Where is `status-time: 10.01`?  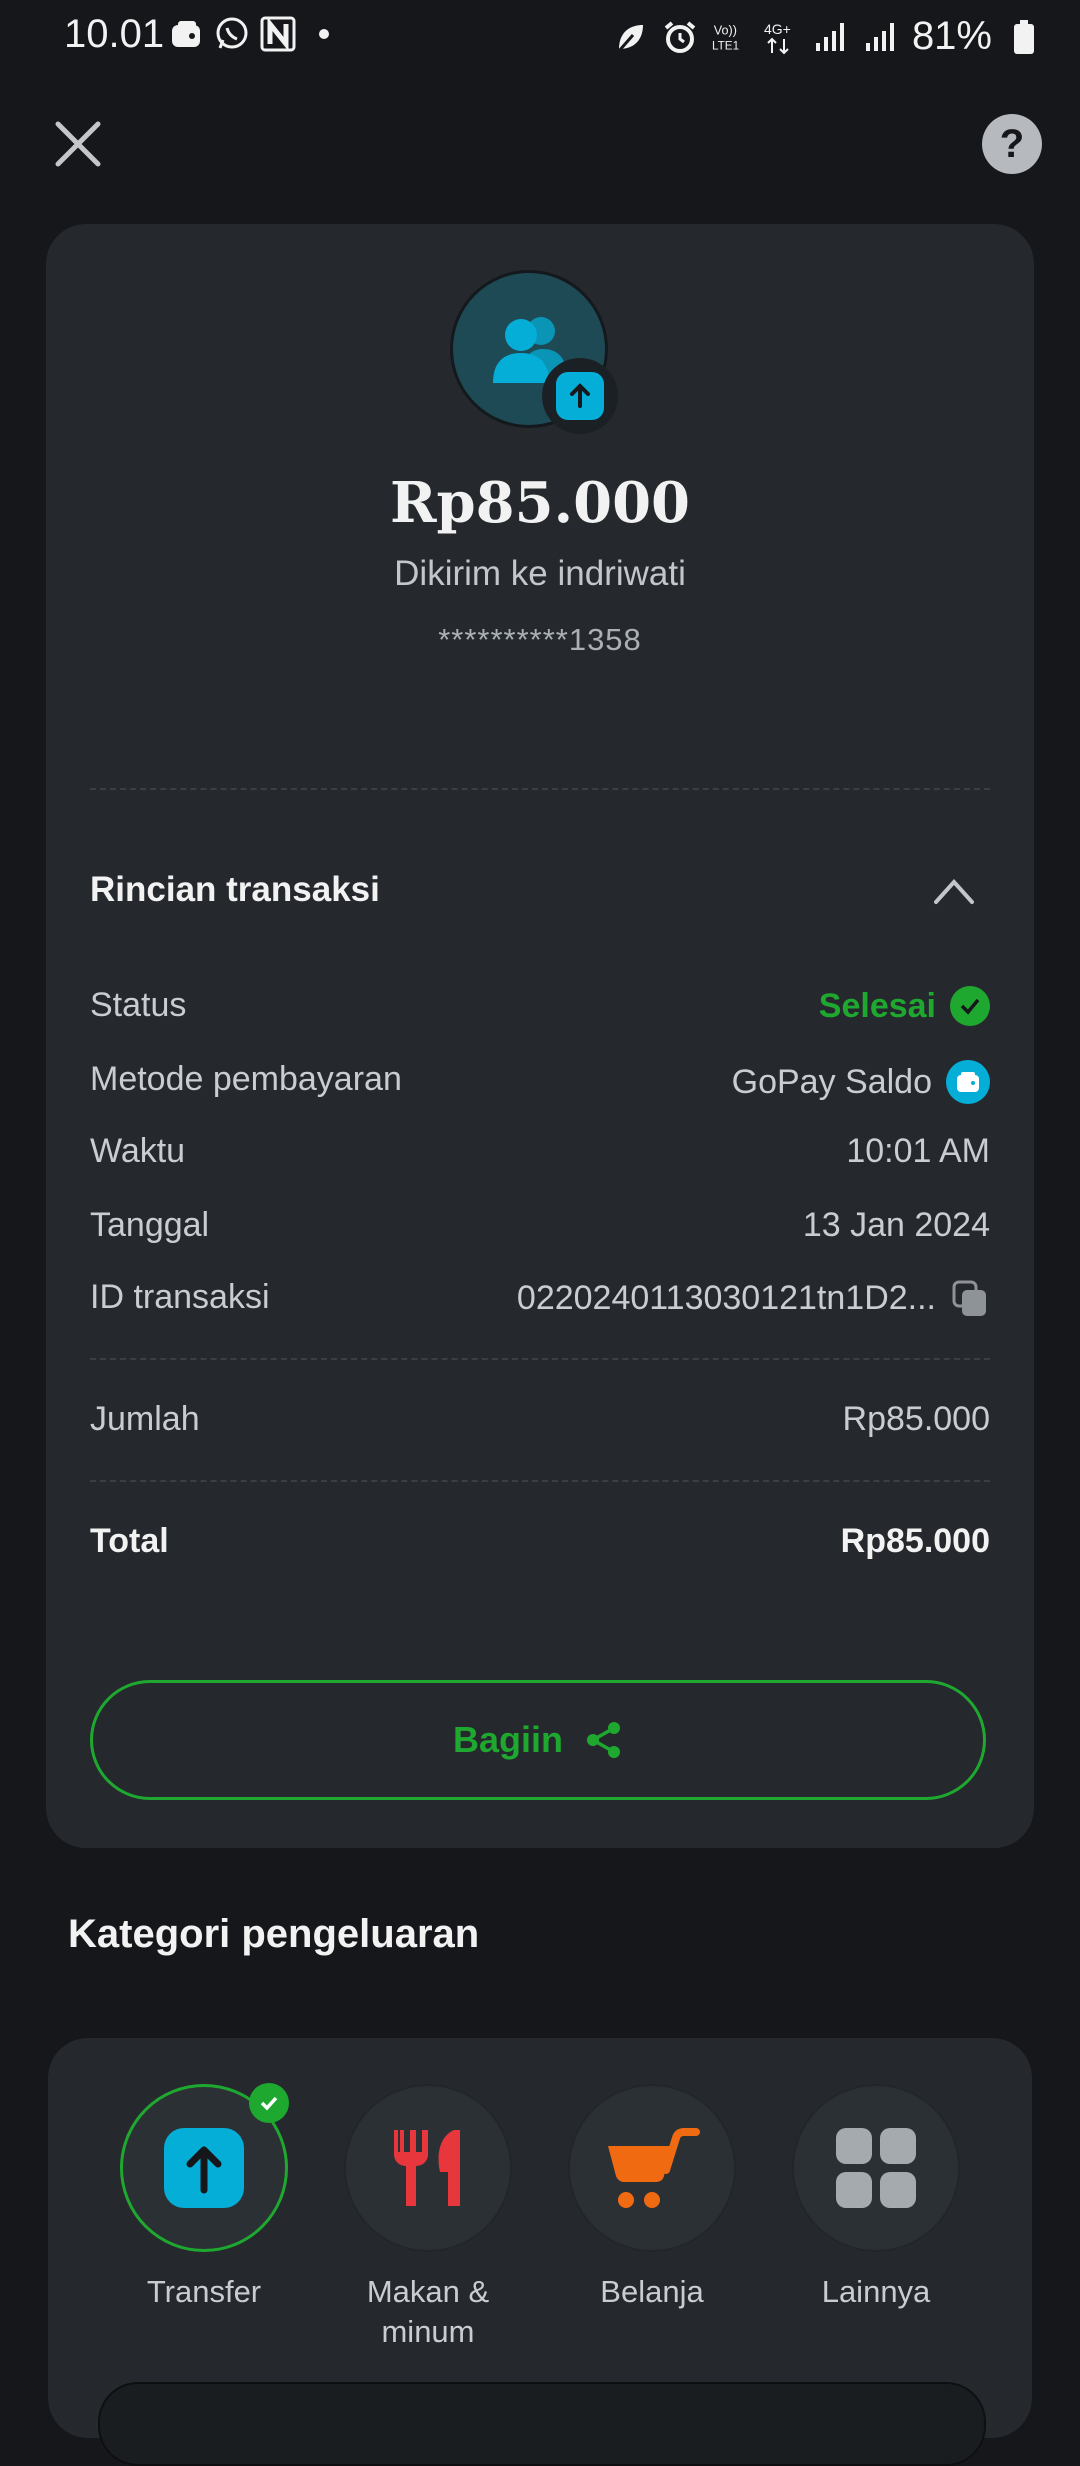
status-time: 10.01 is located at coordinates (114, 34).